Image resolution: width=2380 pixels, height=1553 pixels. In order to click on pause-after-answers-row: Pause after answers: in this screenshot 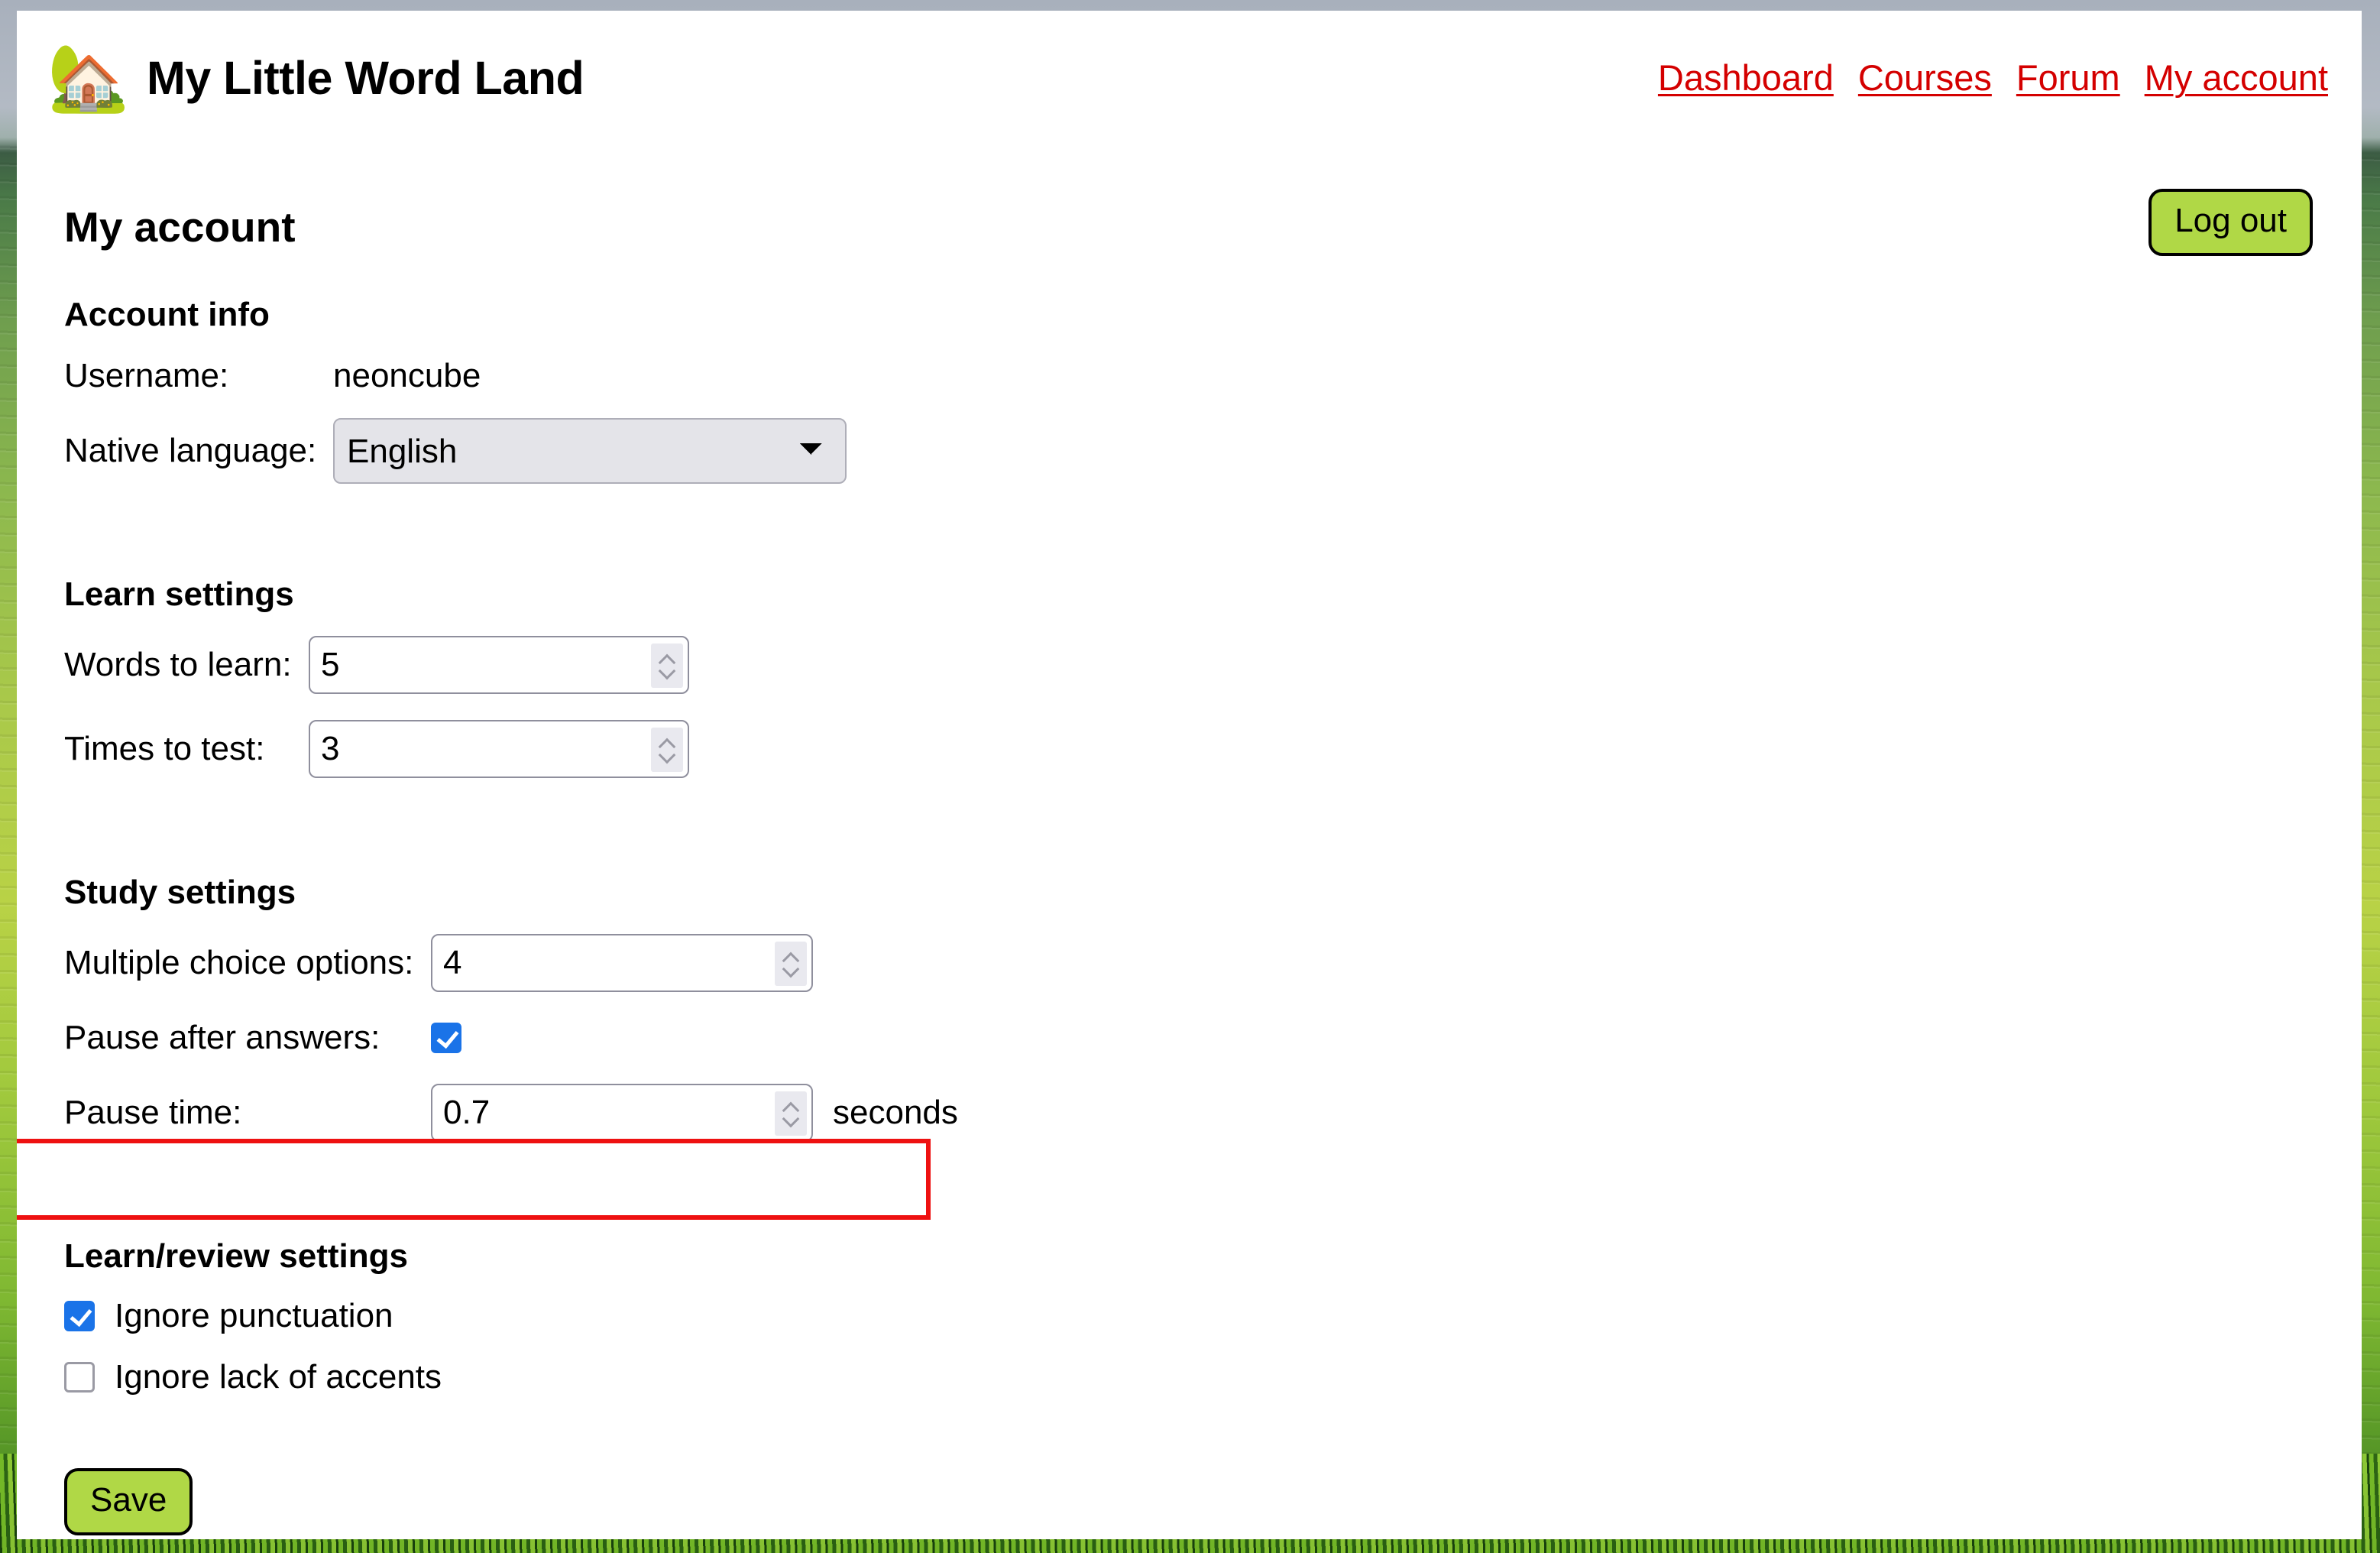, I will do `click(1196, 1038)`.